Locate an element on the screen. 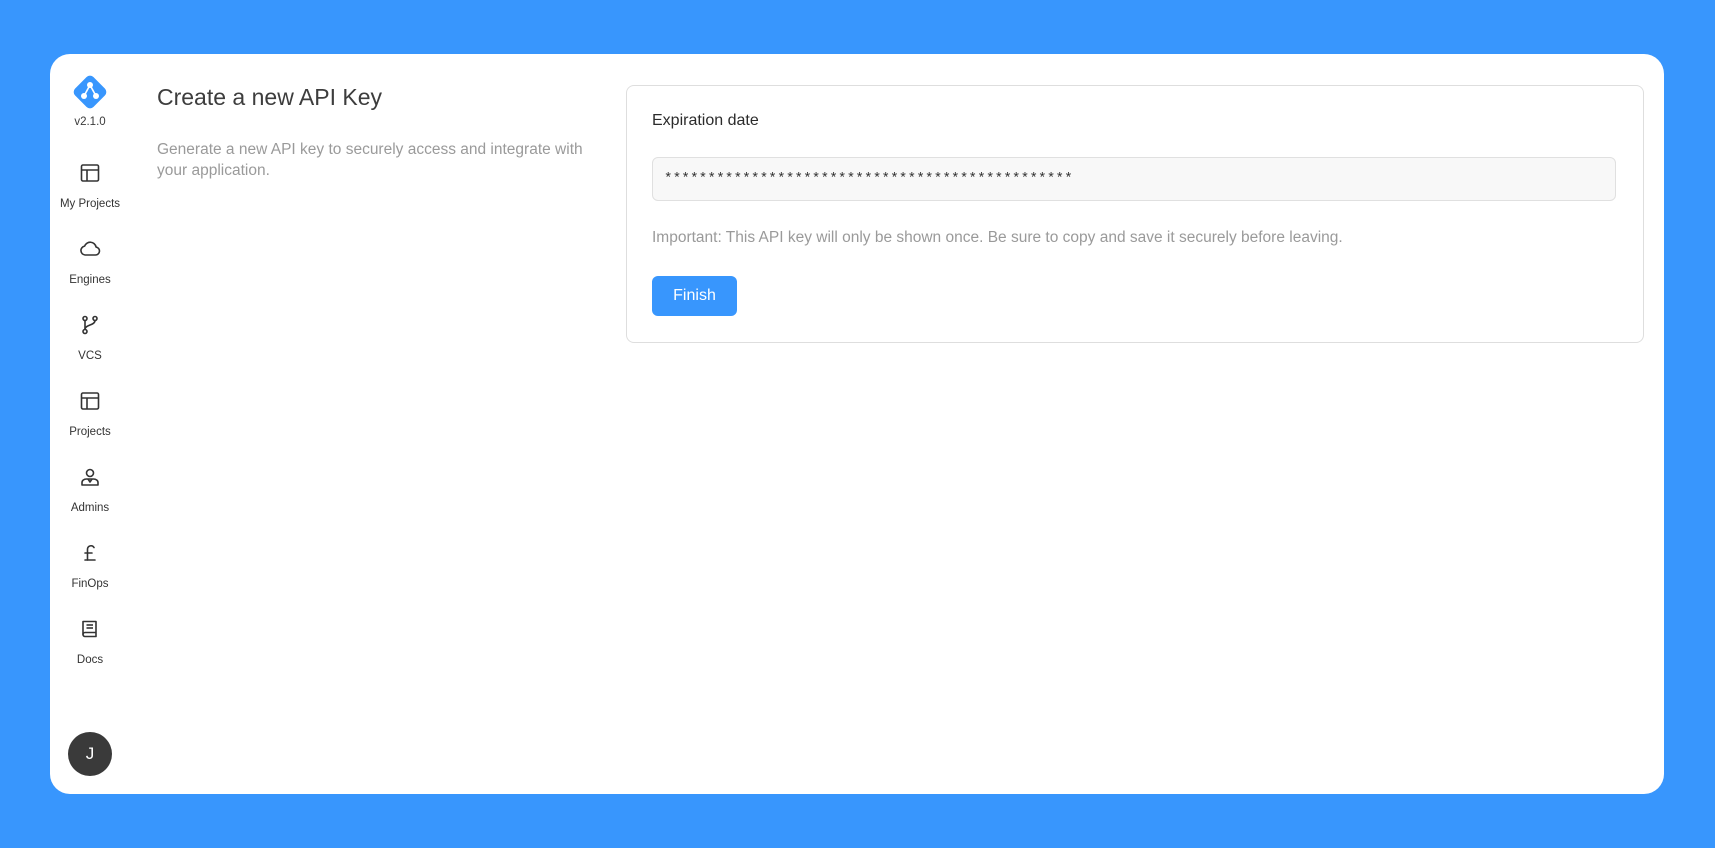 The height and width of the screenshot is (848, 1715). sidebar-item-label: Engines is located at coordinates (90, 280).